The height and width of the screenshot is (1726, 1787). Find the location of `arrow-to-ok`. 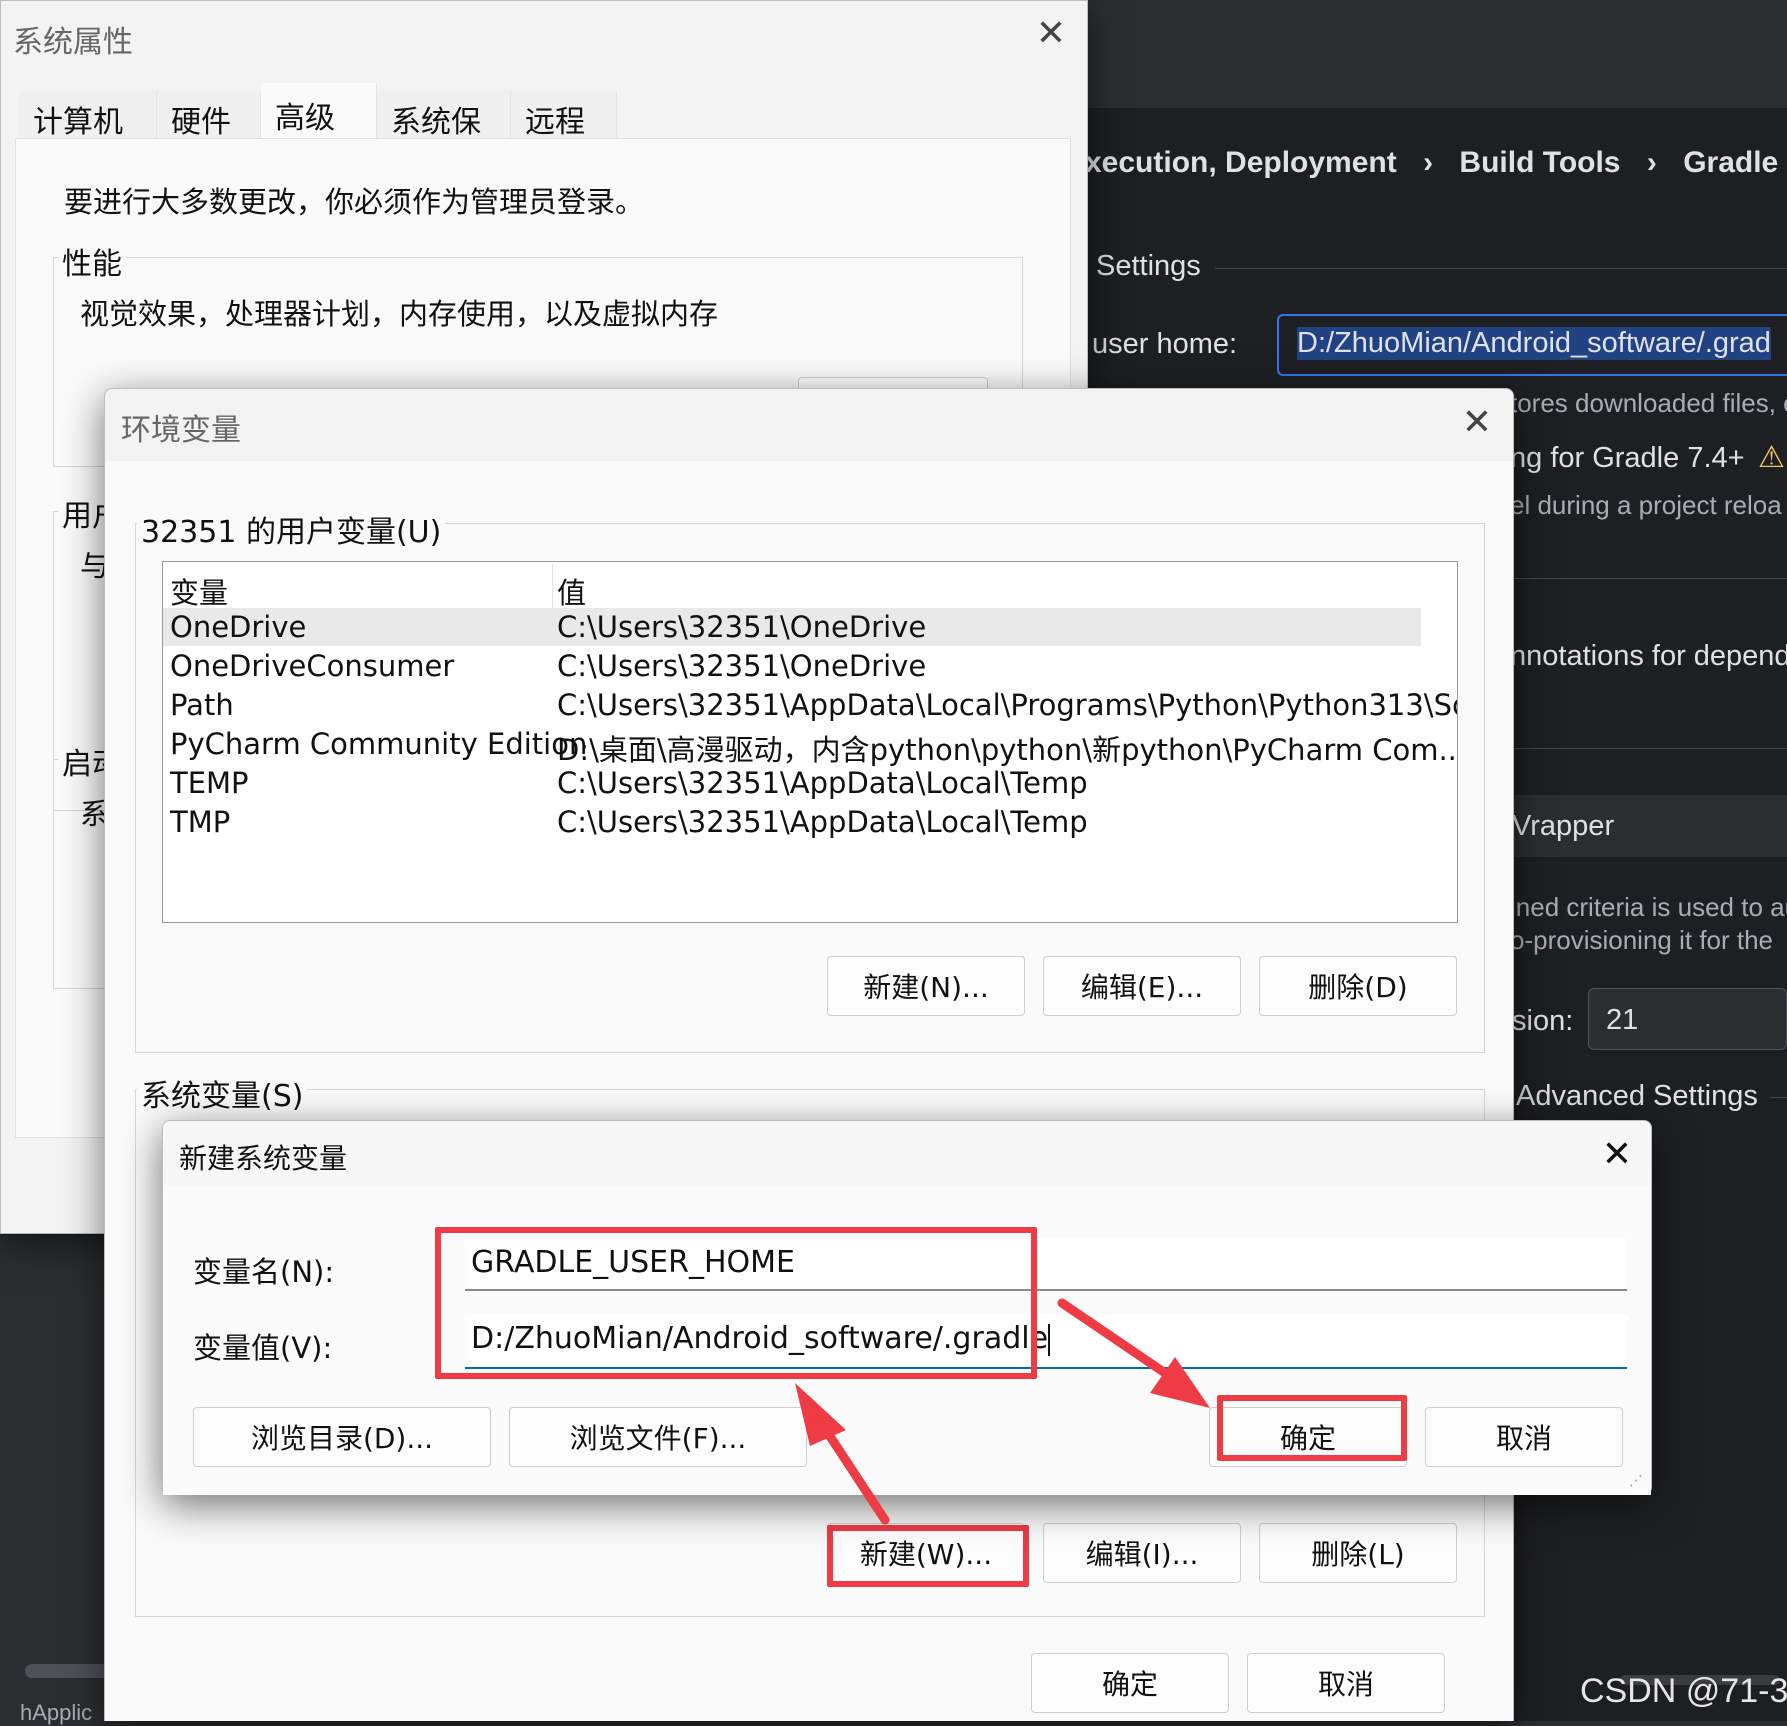

arrow-to-ok is located at coordinates (1115, 1339).